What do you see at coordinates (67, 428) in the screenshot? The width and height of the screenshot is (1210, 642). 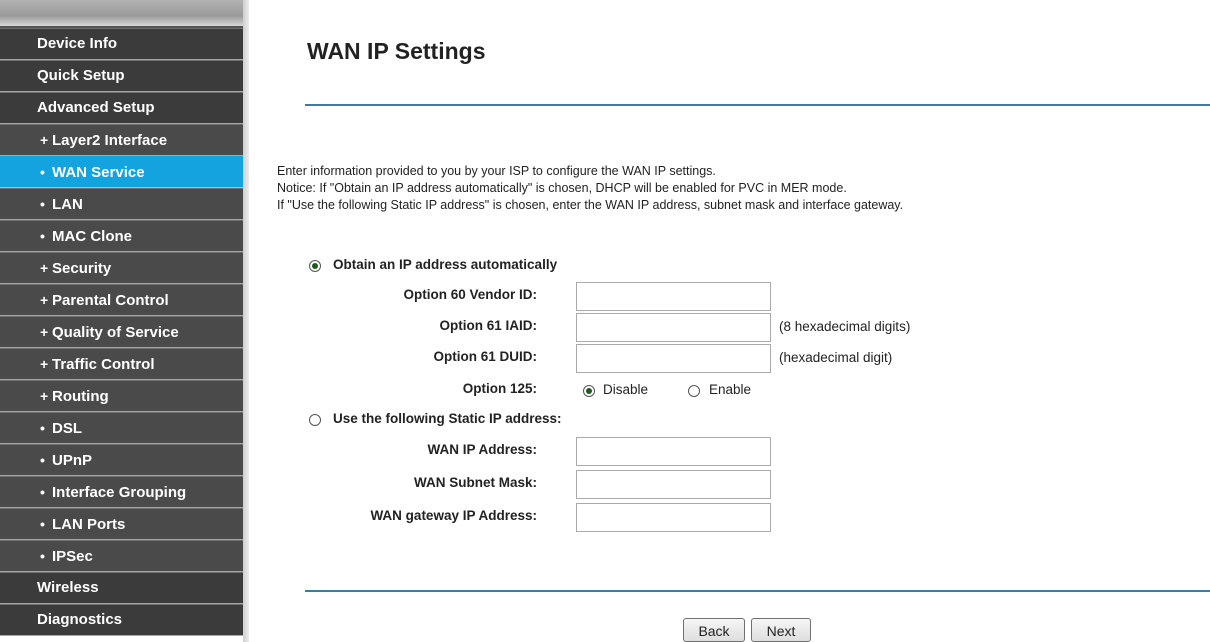 I see `sidebar-item-label: DSL` at bounding box center [67, 428].